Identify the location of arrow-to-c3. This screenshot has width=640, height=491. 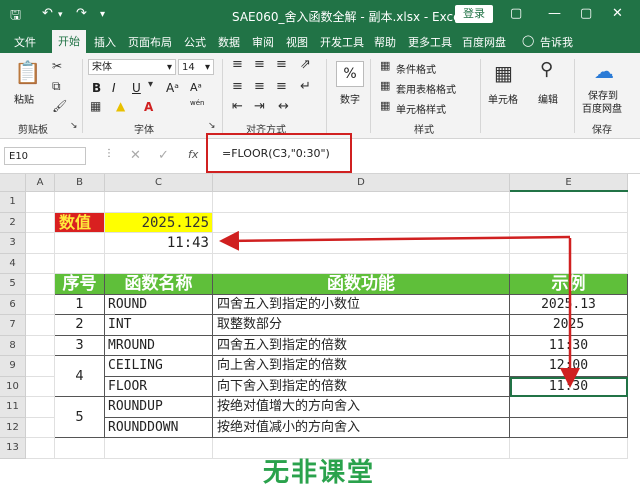
(395, 240).